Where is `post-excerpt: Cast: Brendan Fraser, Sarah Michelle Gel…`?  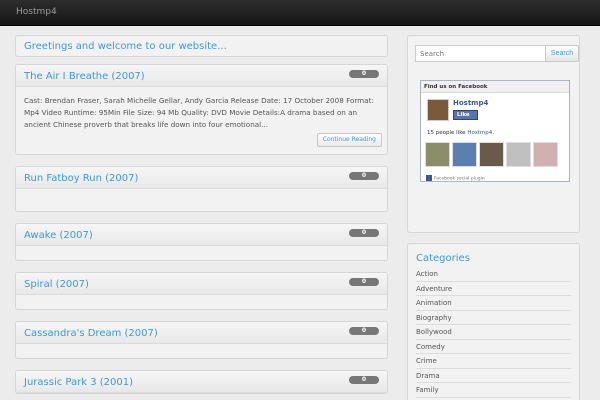 post-excerpt: Cast: Brendan Fraser, Sarah Michelle Gel… is located at coordinates (199, 113).